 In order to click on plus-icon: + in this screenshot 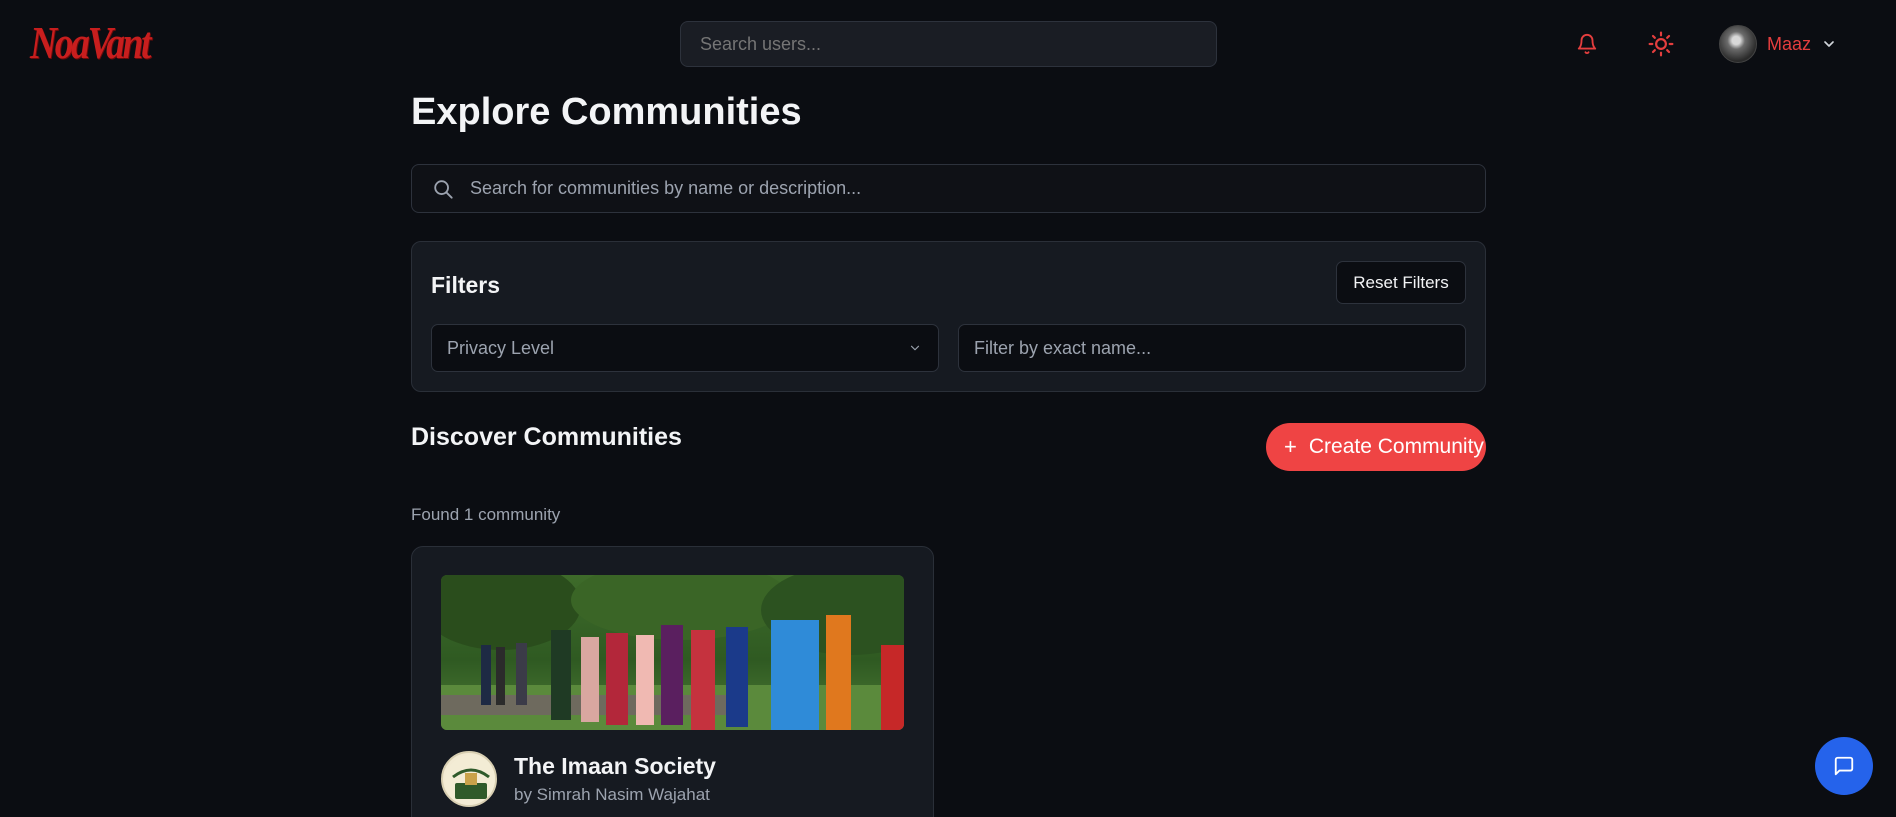, I will do `click(1290, 446)`.